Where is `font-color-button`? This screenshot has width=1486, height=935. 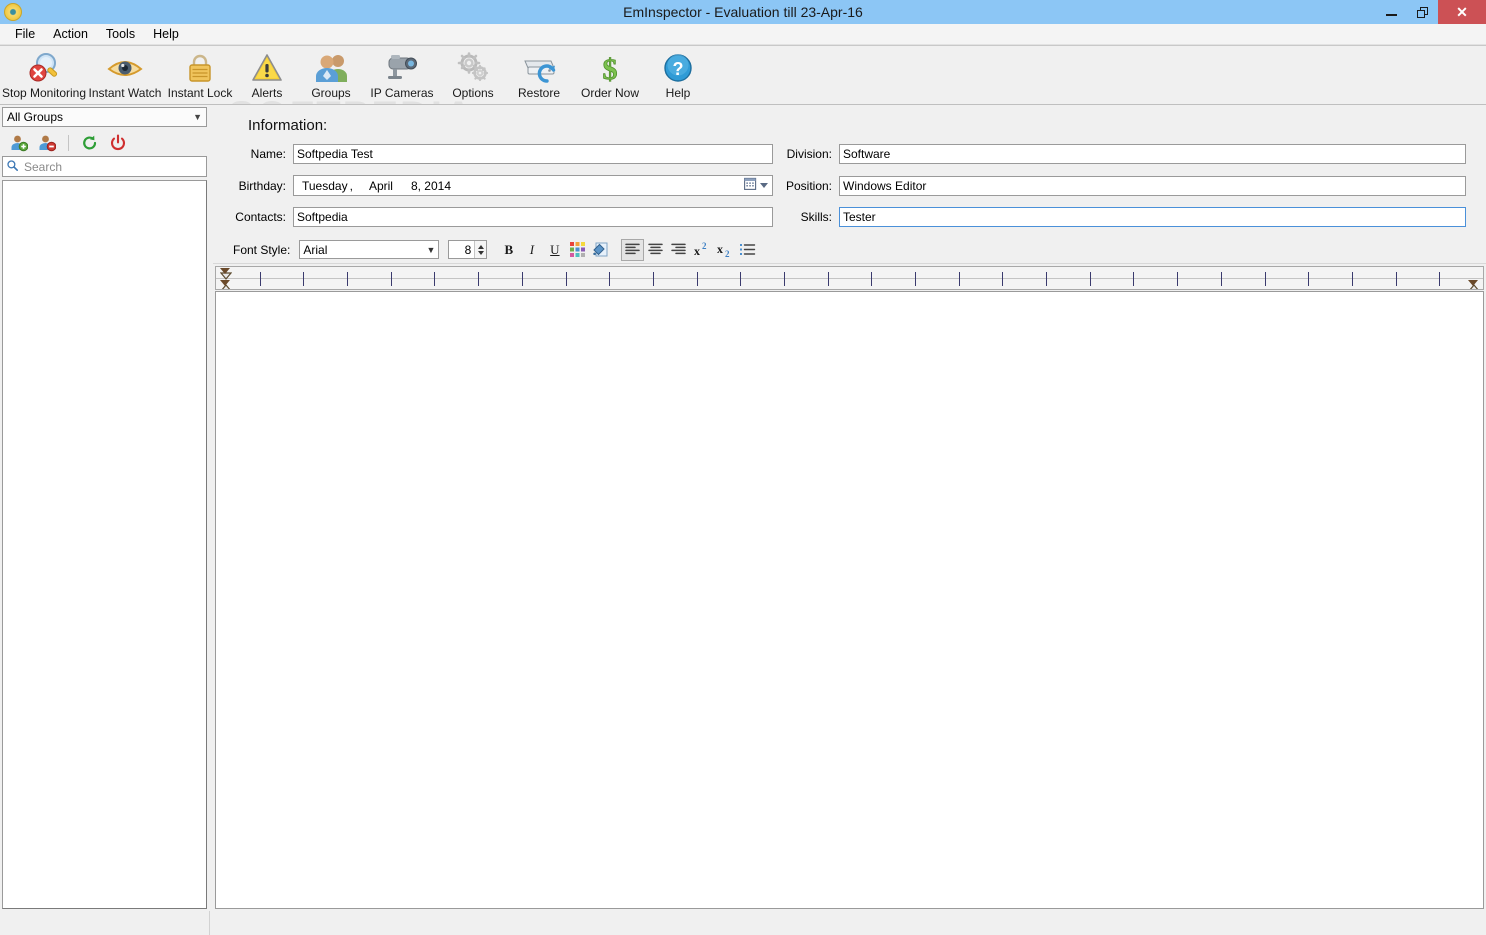
font-color-button is located at coordinates (577, 250).